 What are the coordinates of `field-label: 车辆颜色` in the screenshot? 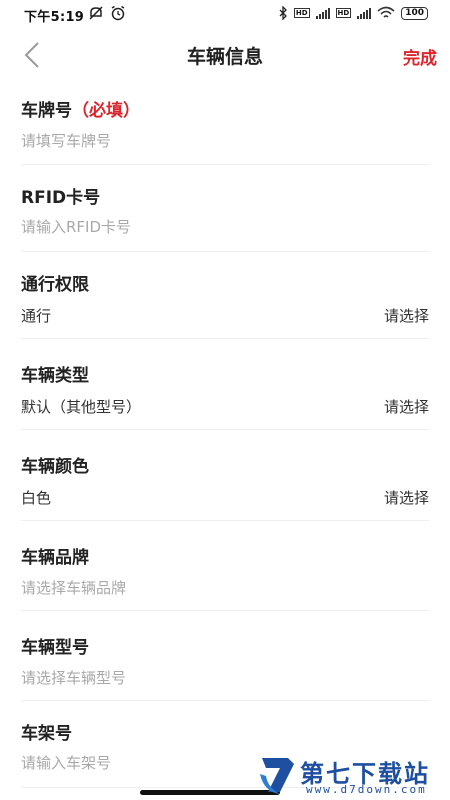 It's located at (55, 467).